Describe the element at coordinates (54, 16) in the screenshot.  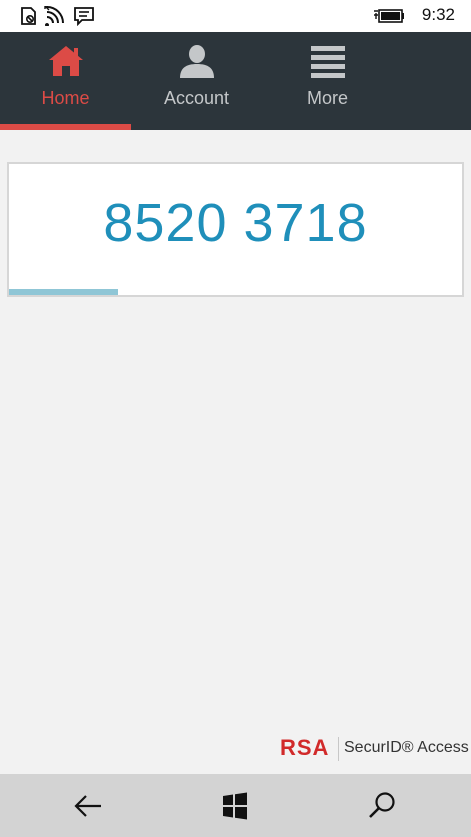
I see `wifi-icon` at that location.